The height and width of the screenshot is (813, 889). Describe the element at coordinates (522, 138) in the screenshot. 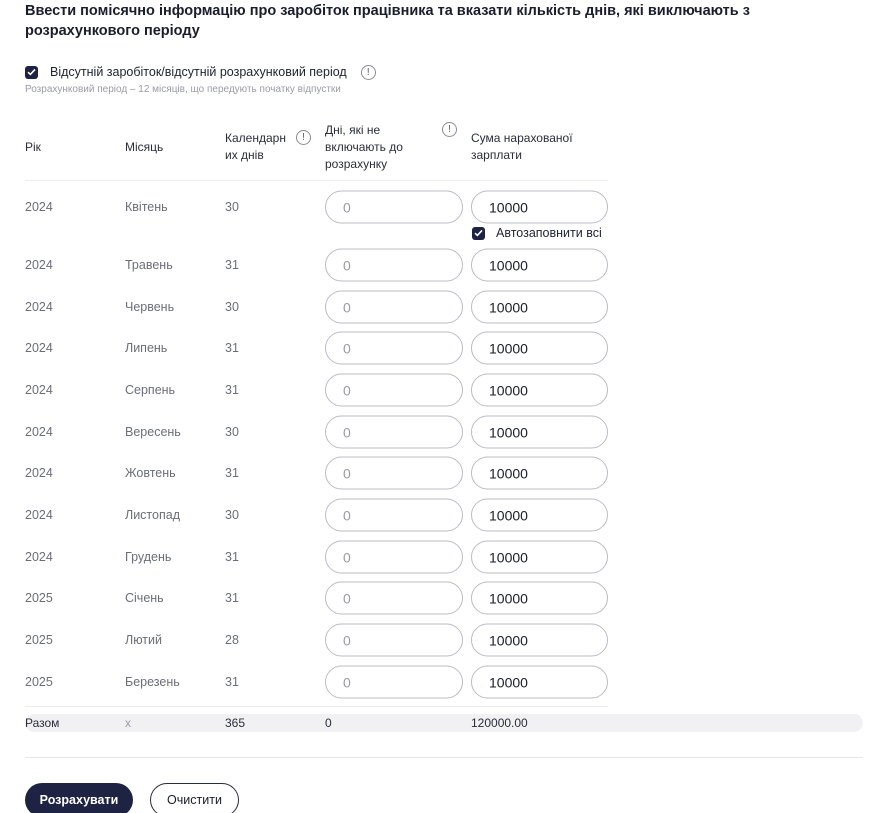

I see `column-header-salary-line: Сума нарахованої` at that location.